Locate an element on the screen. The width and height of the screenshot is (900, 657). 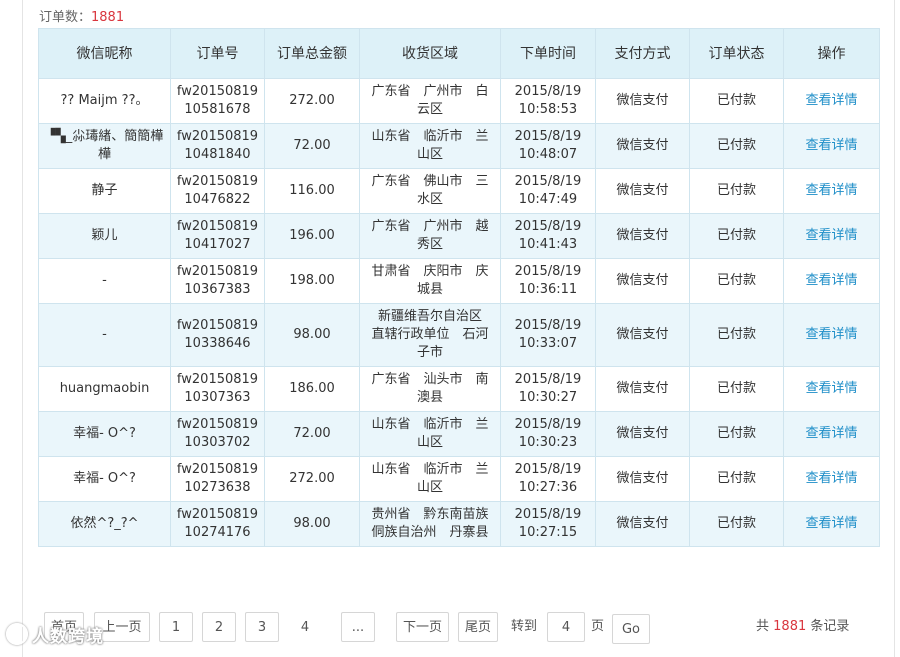
cell-area: 新疆维吾尔自治区 直辖行政单位 石河 子市 is located at coordinates (430, 335).